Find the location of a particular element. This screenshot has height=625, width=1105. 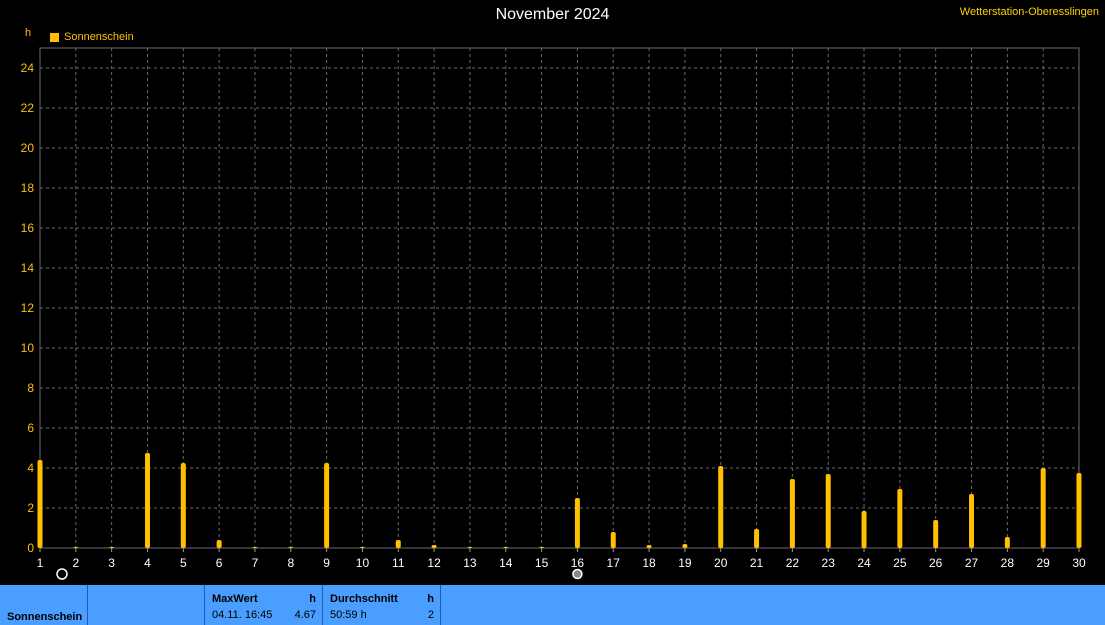

y-tick-label: 12 is located at coordinates (28, 308).